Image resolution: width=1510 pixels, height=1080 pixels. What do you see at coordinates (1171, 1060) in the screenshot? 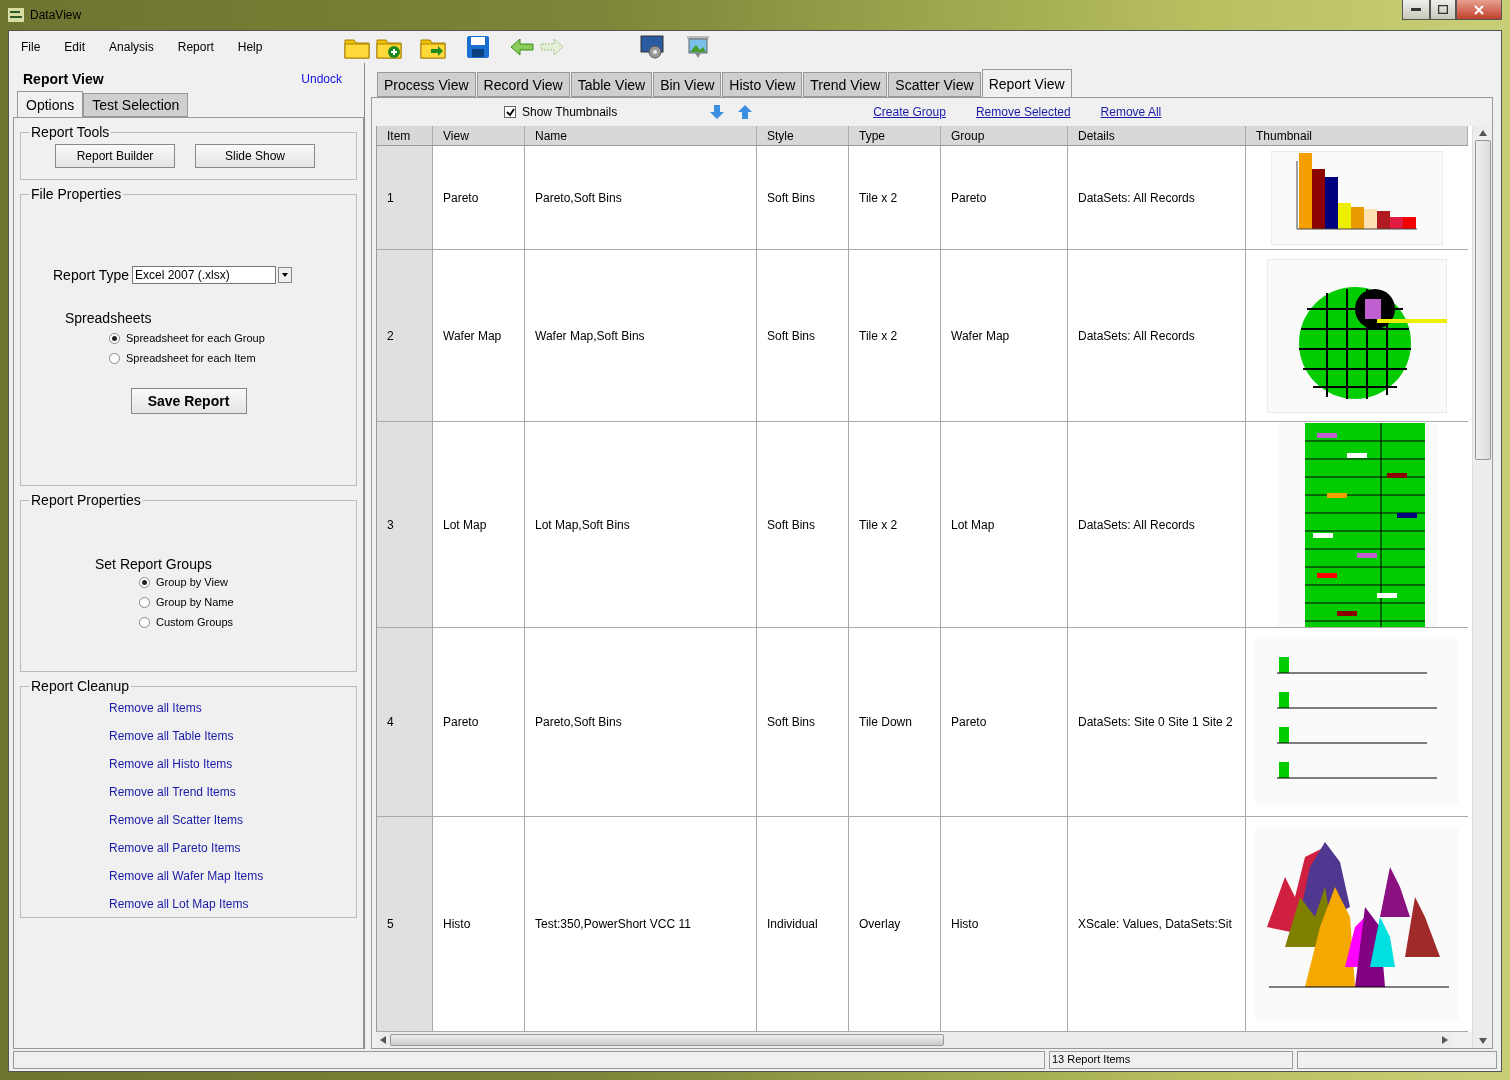
I see `status-text: 13 Report Items` at bounding box center [1171, 1060].